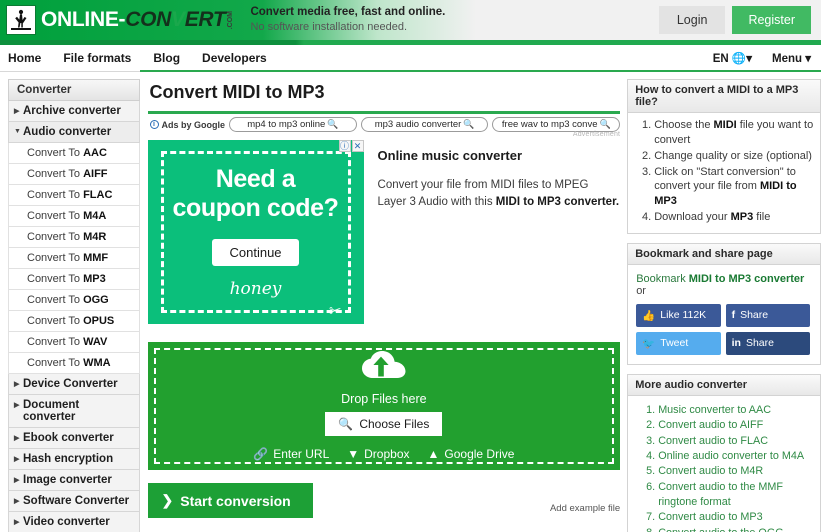 The width and height of the screenshot is (821, 532). I want to click on enter-url-link: 🔗 Enter URL, so click(291, 454).